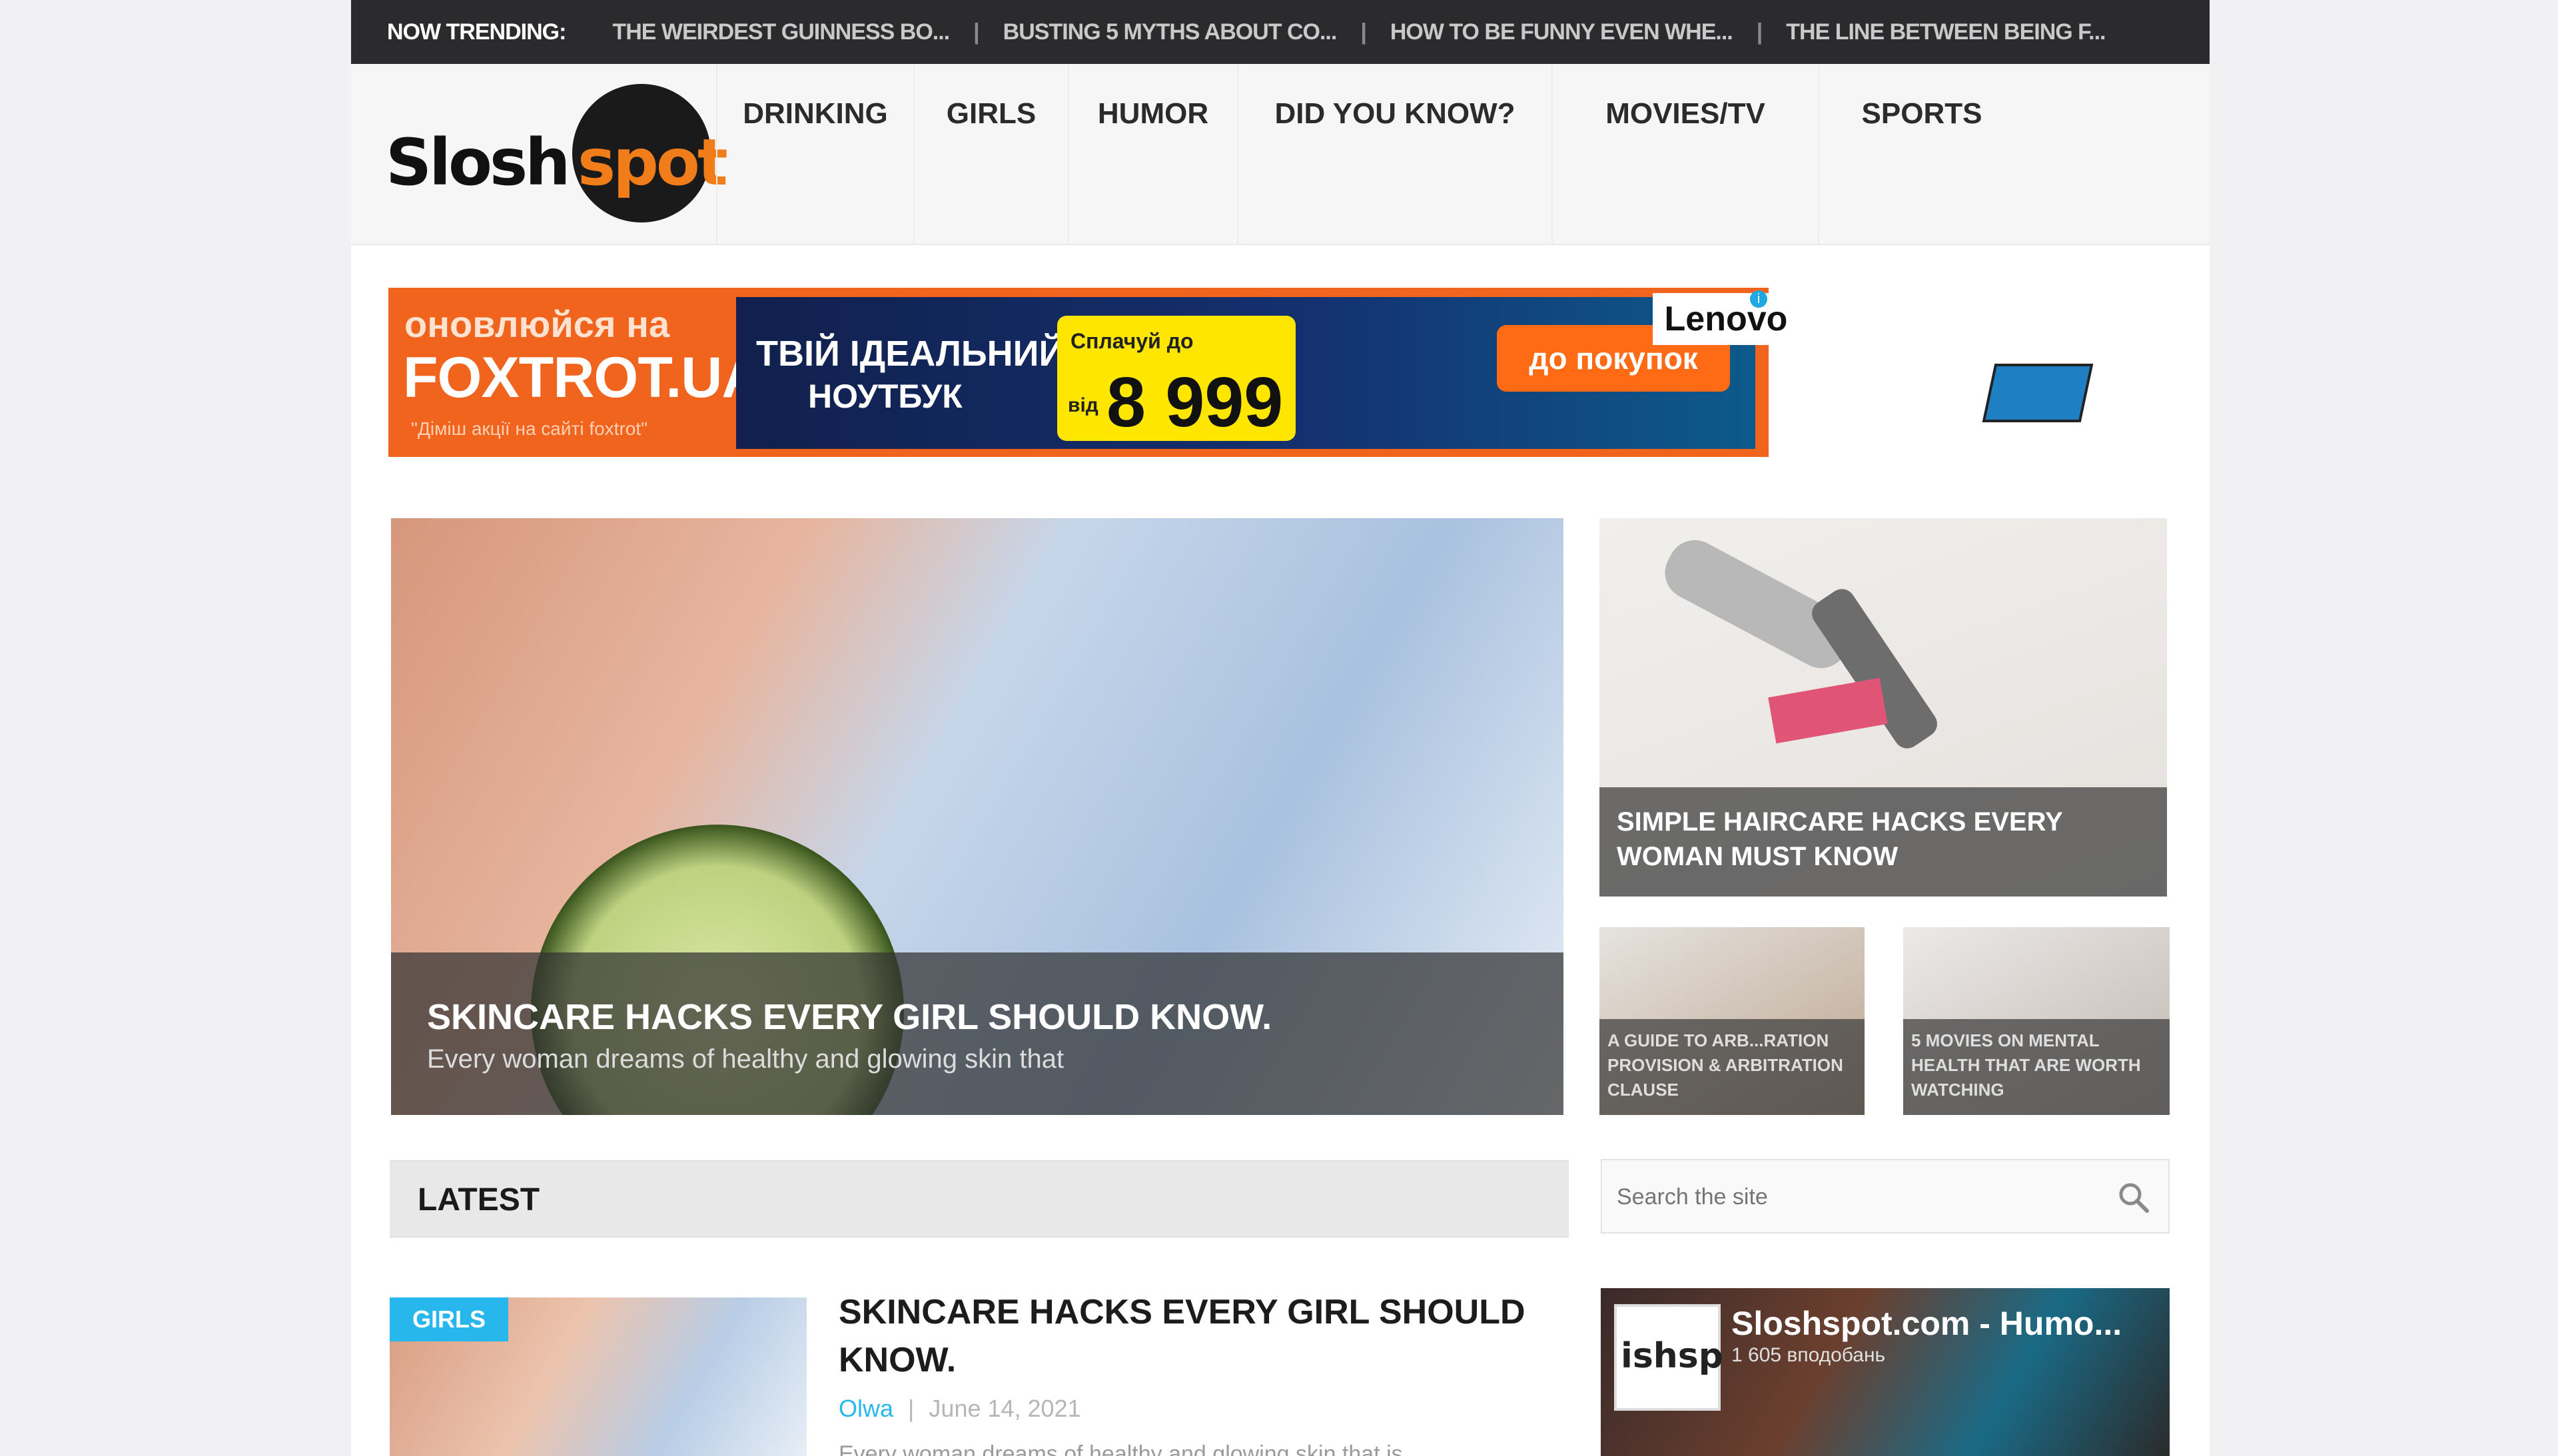  I want to click on nav-item-sports: SPORTS, so click(1921, 154).